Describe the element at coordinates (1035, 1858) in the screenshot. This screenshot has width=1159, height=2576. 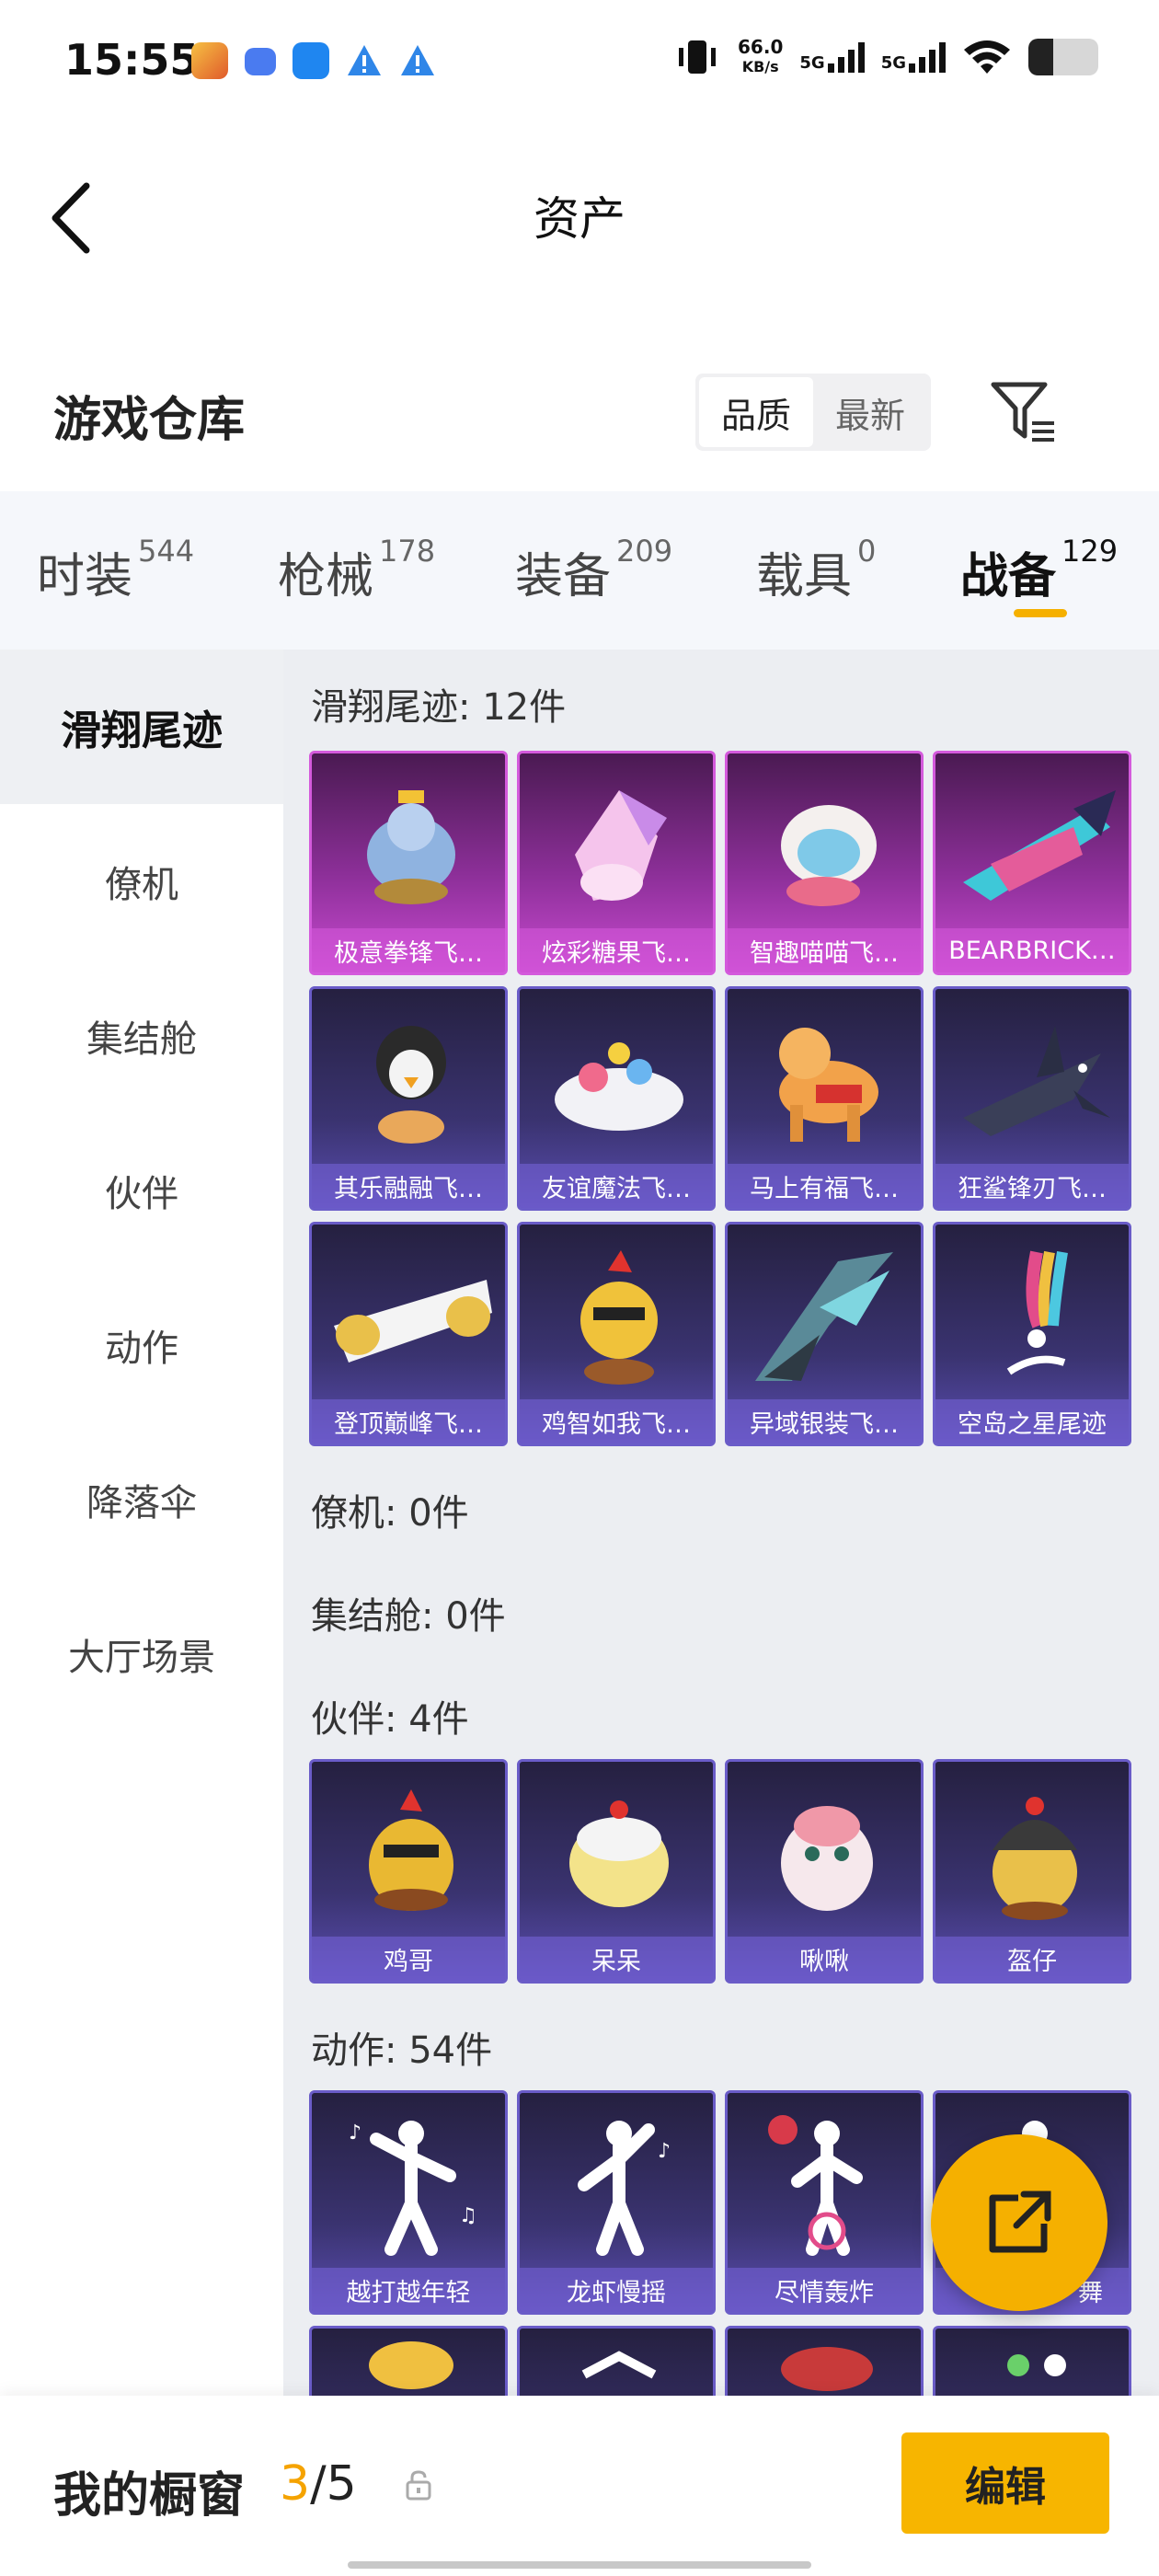
I see `helmet-partner-icon` at that location.